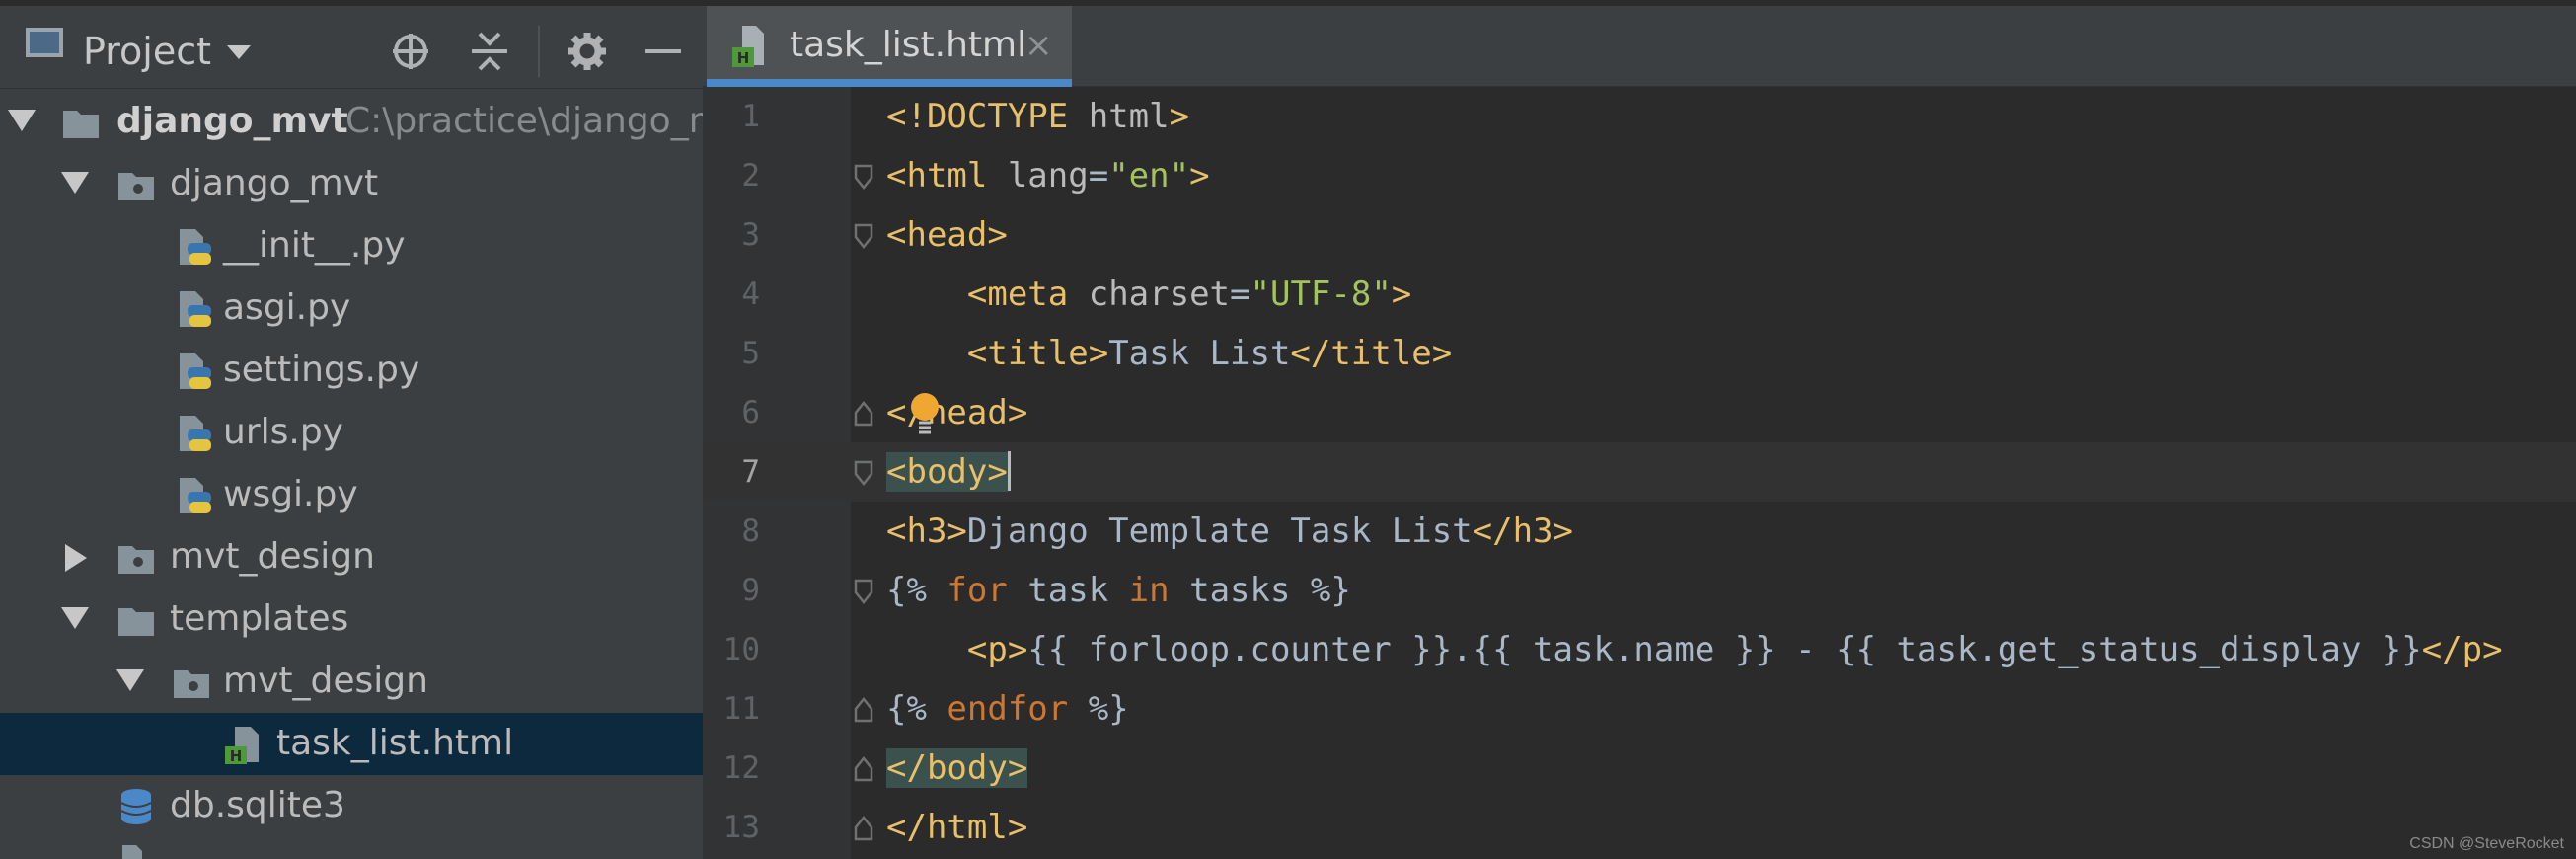 The height and width of the screenshot is (859, 2576). What do you see at coordinates (1240, 294) in the screenshot?
I see `code-token: =` at bounding box center [1240, 294].